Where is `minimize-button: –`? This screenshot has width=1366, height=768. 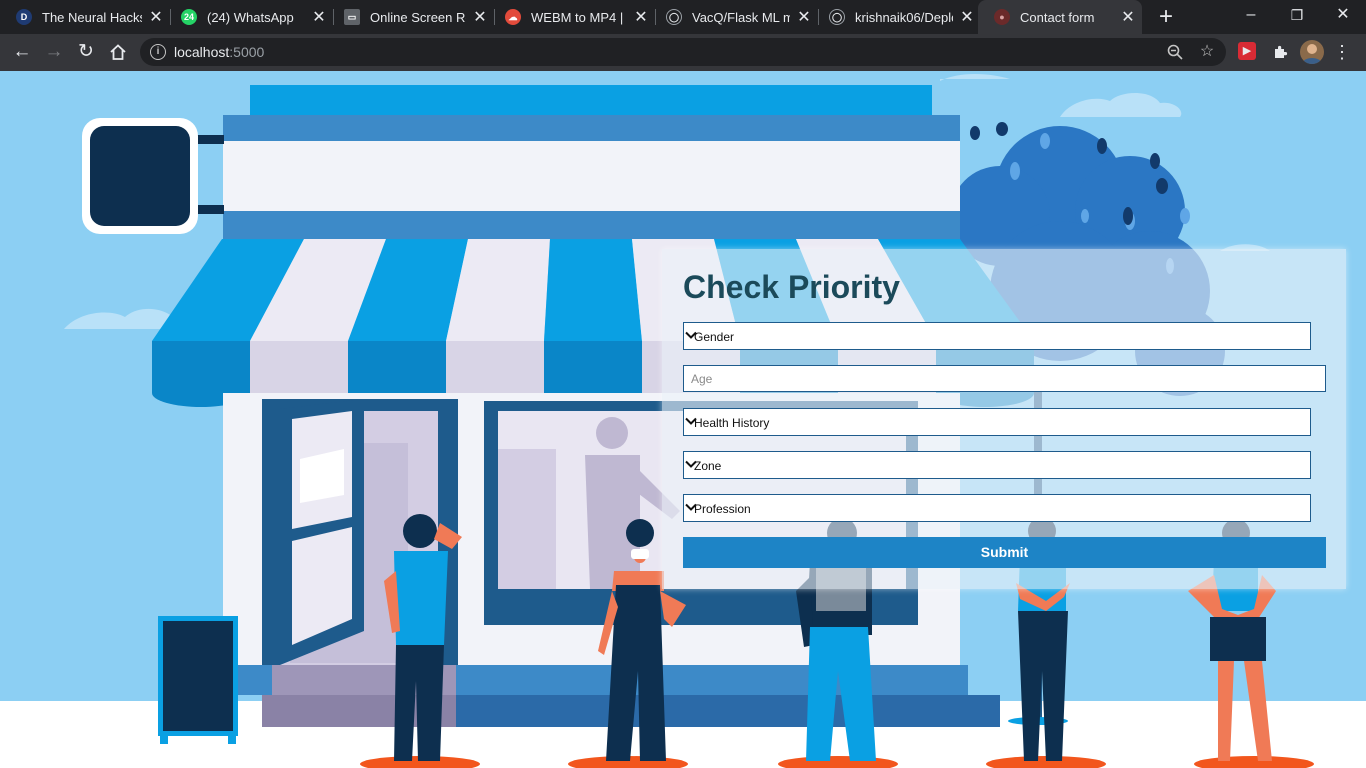 minimize-button: – is located at coordinates (1251, 15).